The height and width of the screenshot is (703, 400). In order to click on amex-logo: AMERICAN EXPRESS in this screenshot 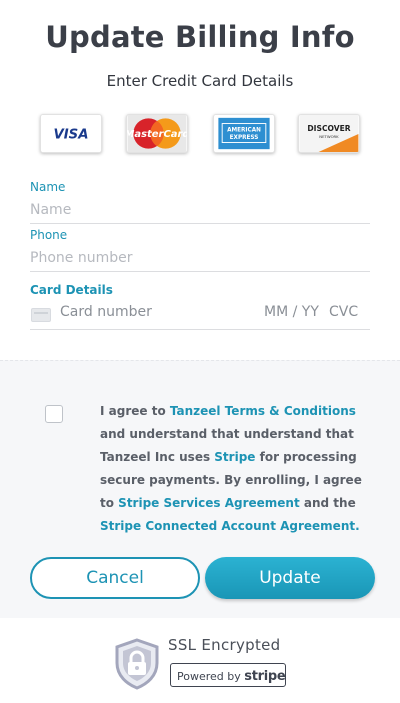, I will do `click(244, 133)`.